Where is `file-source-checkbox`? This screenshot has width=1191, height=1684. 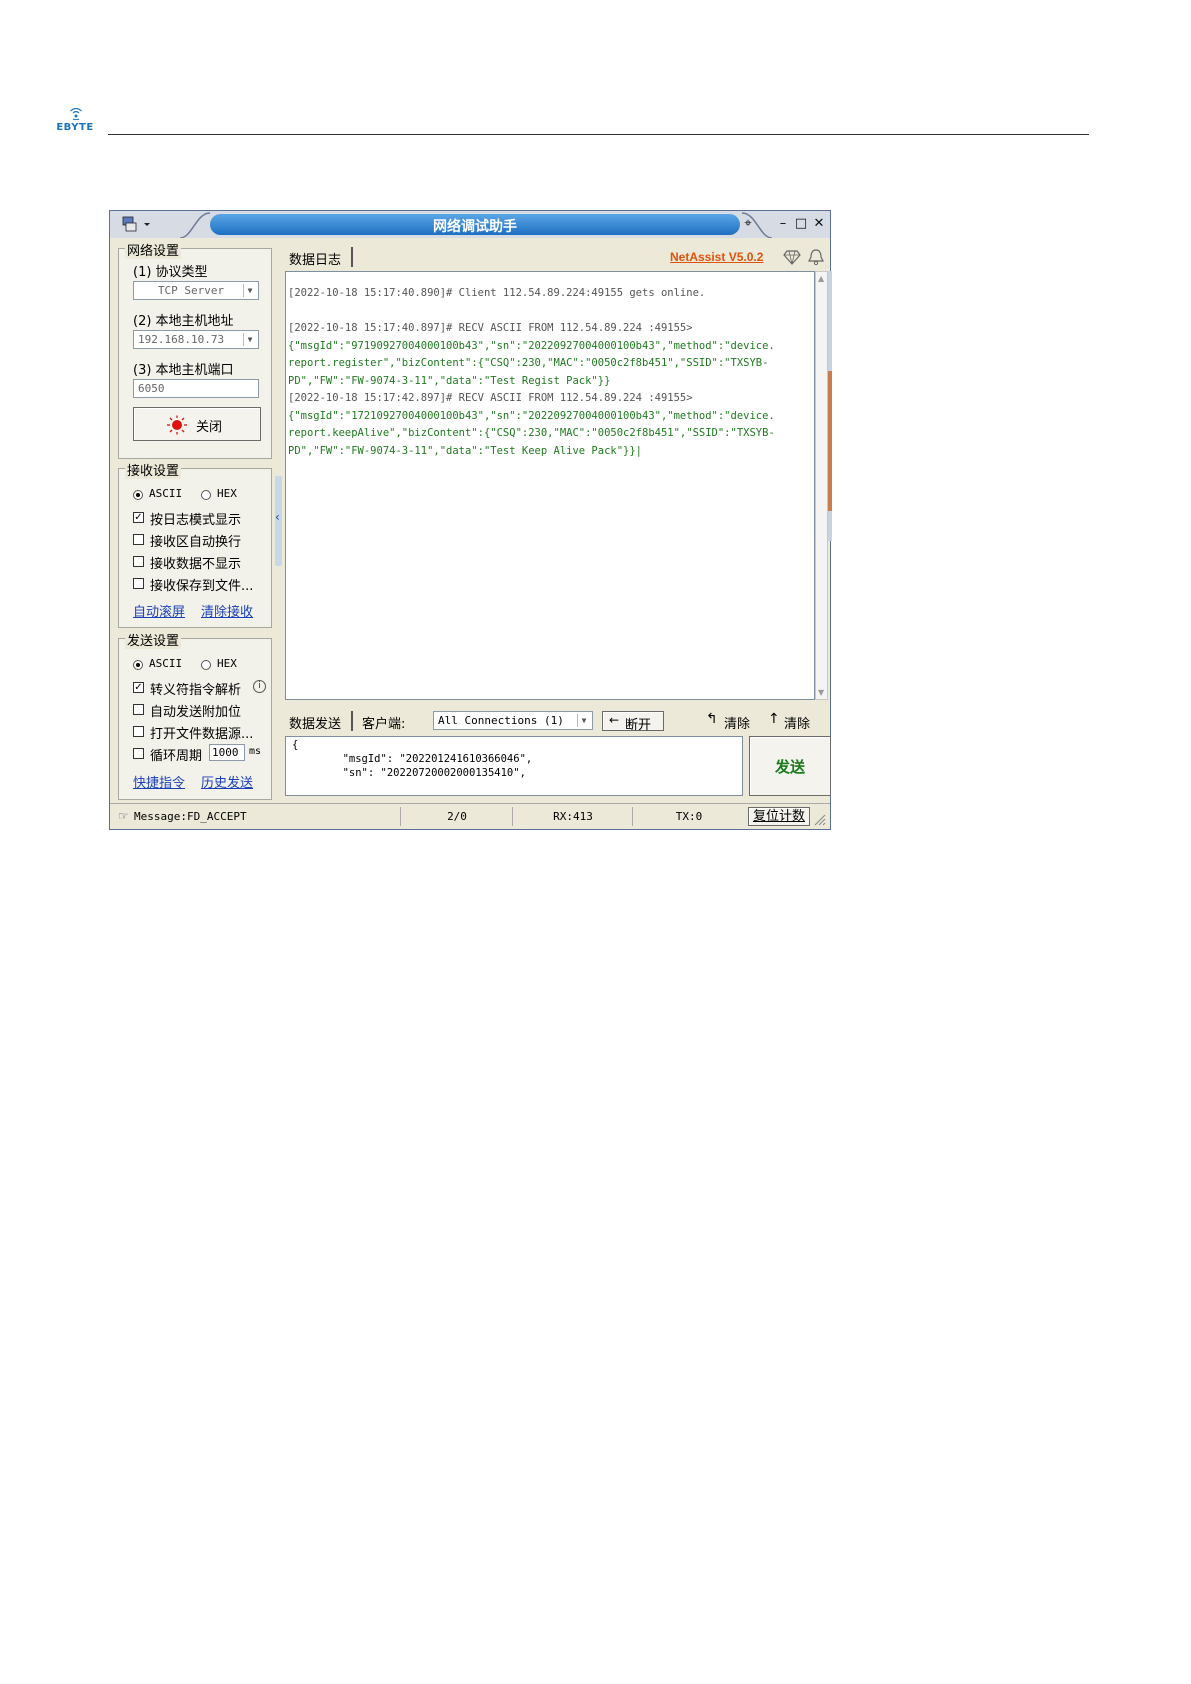 file-source-checkbox is located at coordinates (138, 731).